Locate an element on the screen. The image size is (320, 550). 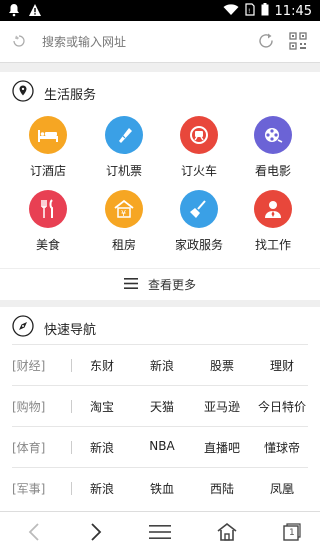
broom-icon is located at coordinates (199, 209).